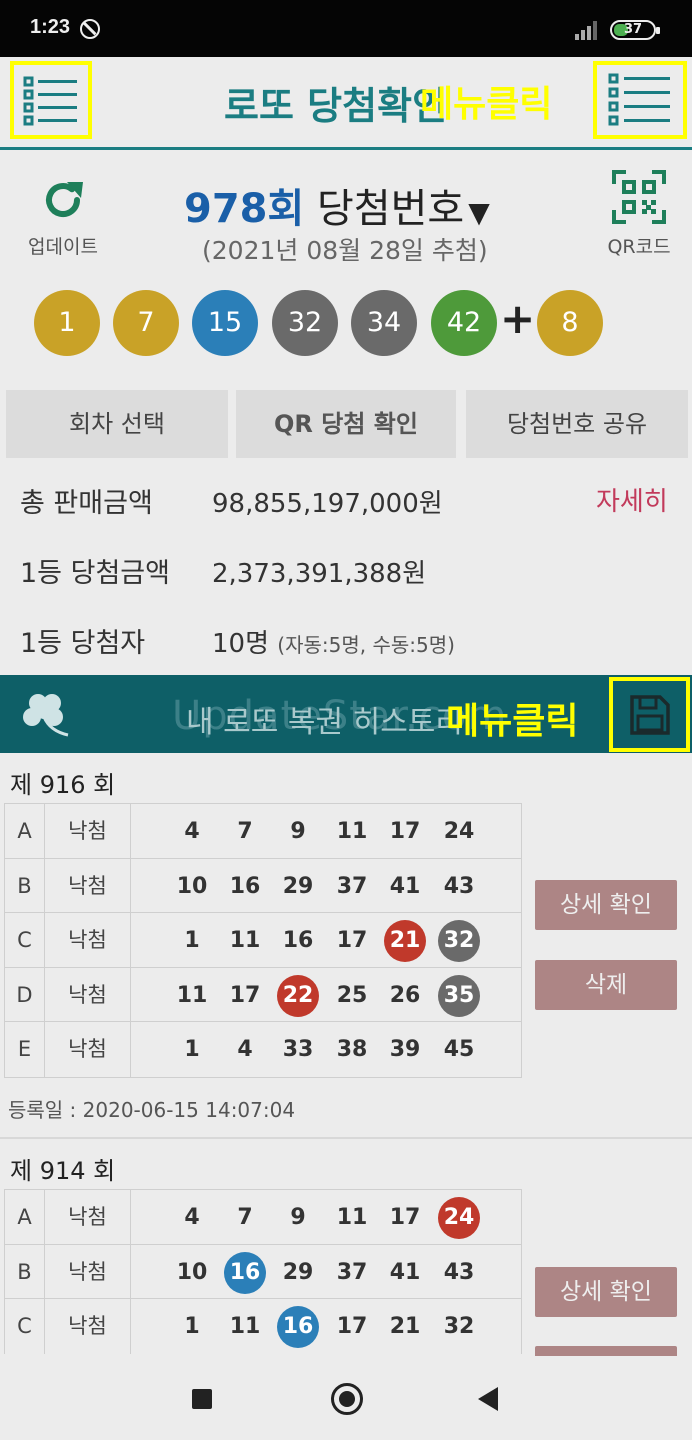 The image size is (692, 1440). Describe the element at coordinates (352, 995) in the screenshot. I see `ticket-number: 25` at that location.